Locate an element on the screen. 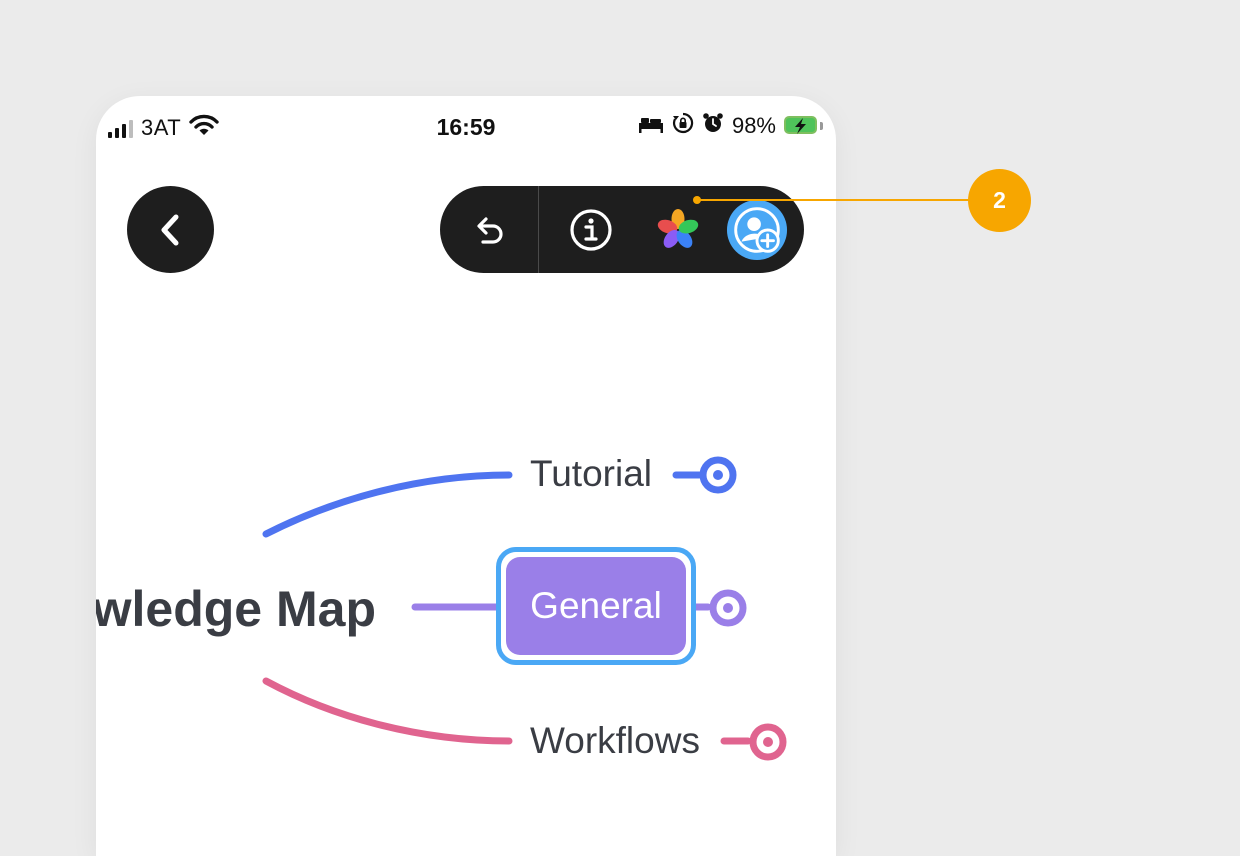 This screenshot has height=856, width=1240. callout-badge: 2 is located at coordinates (999, 200).